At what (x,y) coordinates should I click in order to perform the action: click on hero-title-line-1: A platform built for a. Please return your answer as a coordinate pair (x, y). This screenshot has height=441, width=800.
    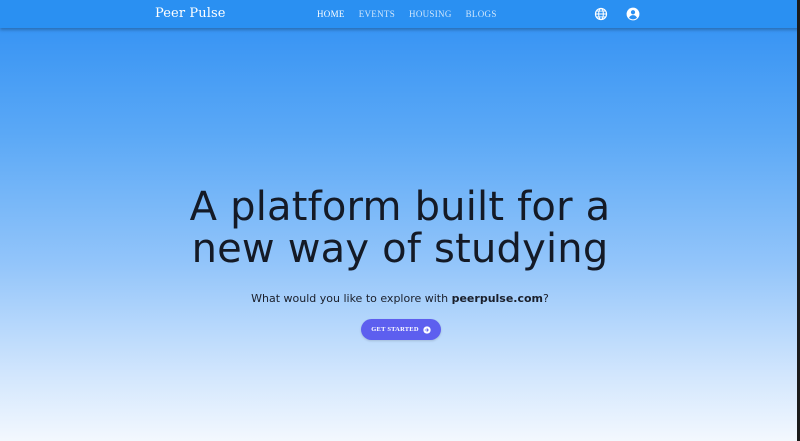
    Looking at the image, I should click on (400, 207).